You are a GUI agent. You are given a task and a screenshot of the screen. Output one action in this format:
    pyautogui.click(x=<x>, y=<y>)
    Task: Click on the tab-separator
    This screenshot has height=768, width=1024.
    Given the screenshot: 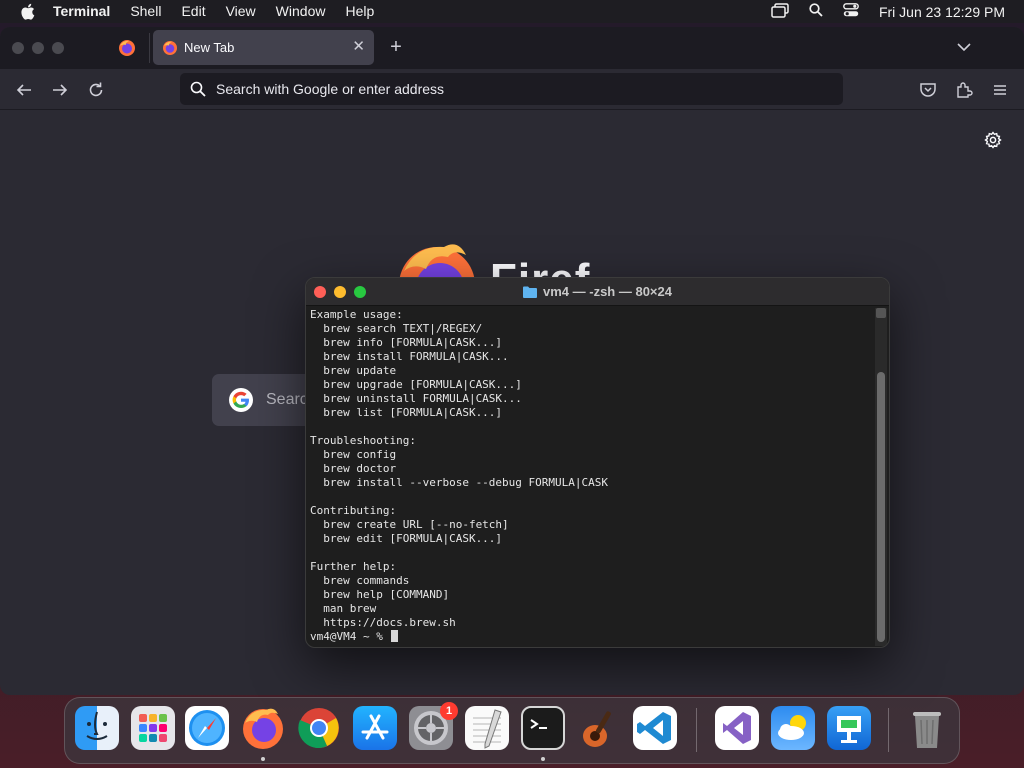 What is the action you would take?
    pyautogui.click(x=149, y=48)
    